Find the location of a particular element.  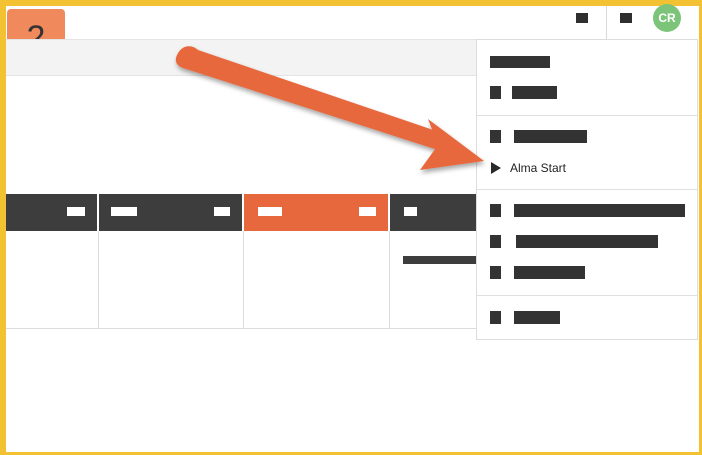

menu-item-alma-start: Alma Start is located at coordinates (528, 168).